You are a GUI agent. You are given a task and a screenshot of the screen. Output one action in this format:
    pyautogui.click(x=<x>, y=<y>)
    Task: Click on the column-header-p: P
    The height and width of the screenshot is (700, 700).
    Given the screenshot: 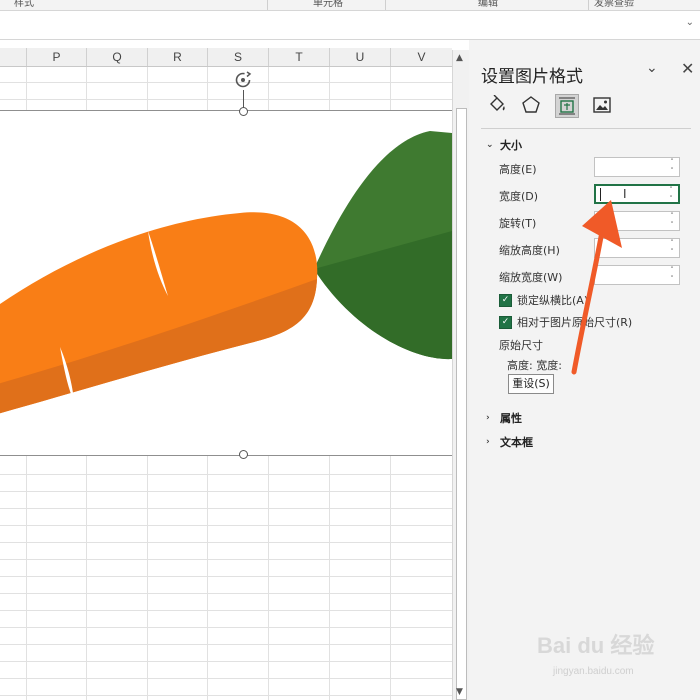 What is the action you would take?
    pyautogui.click(x=57, y=57)
    